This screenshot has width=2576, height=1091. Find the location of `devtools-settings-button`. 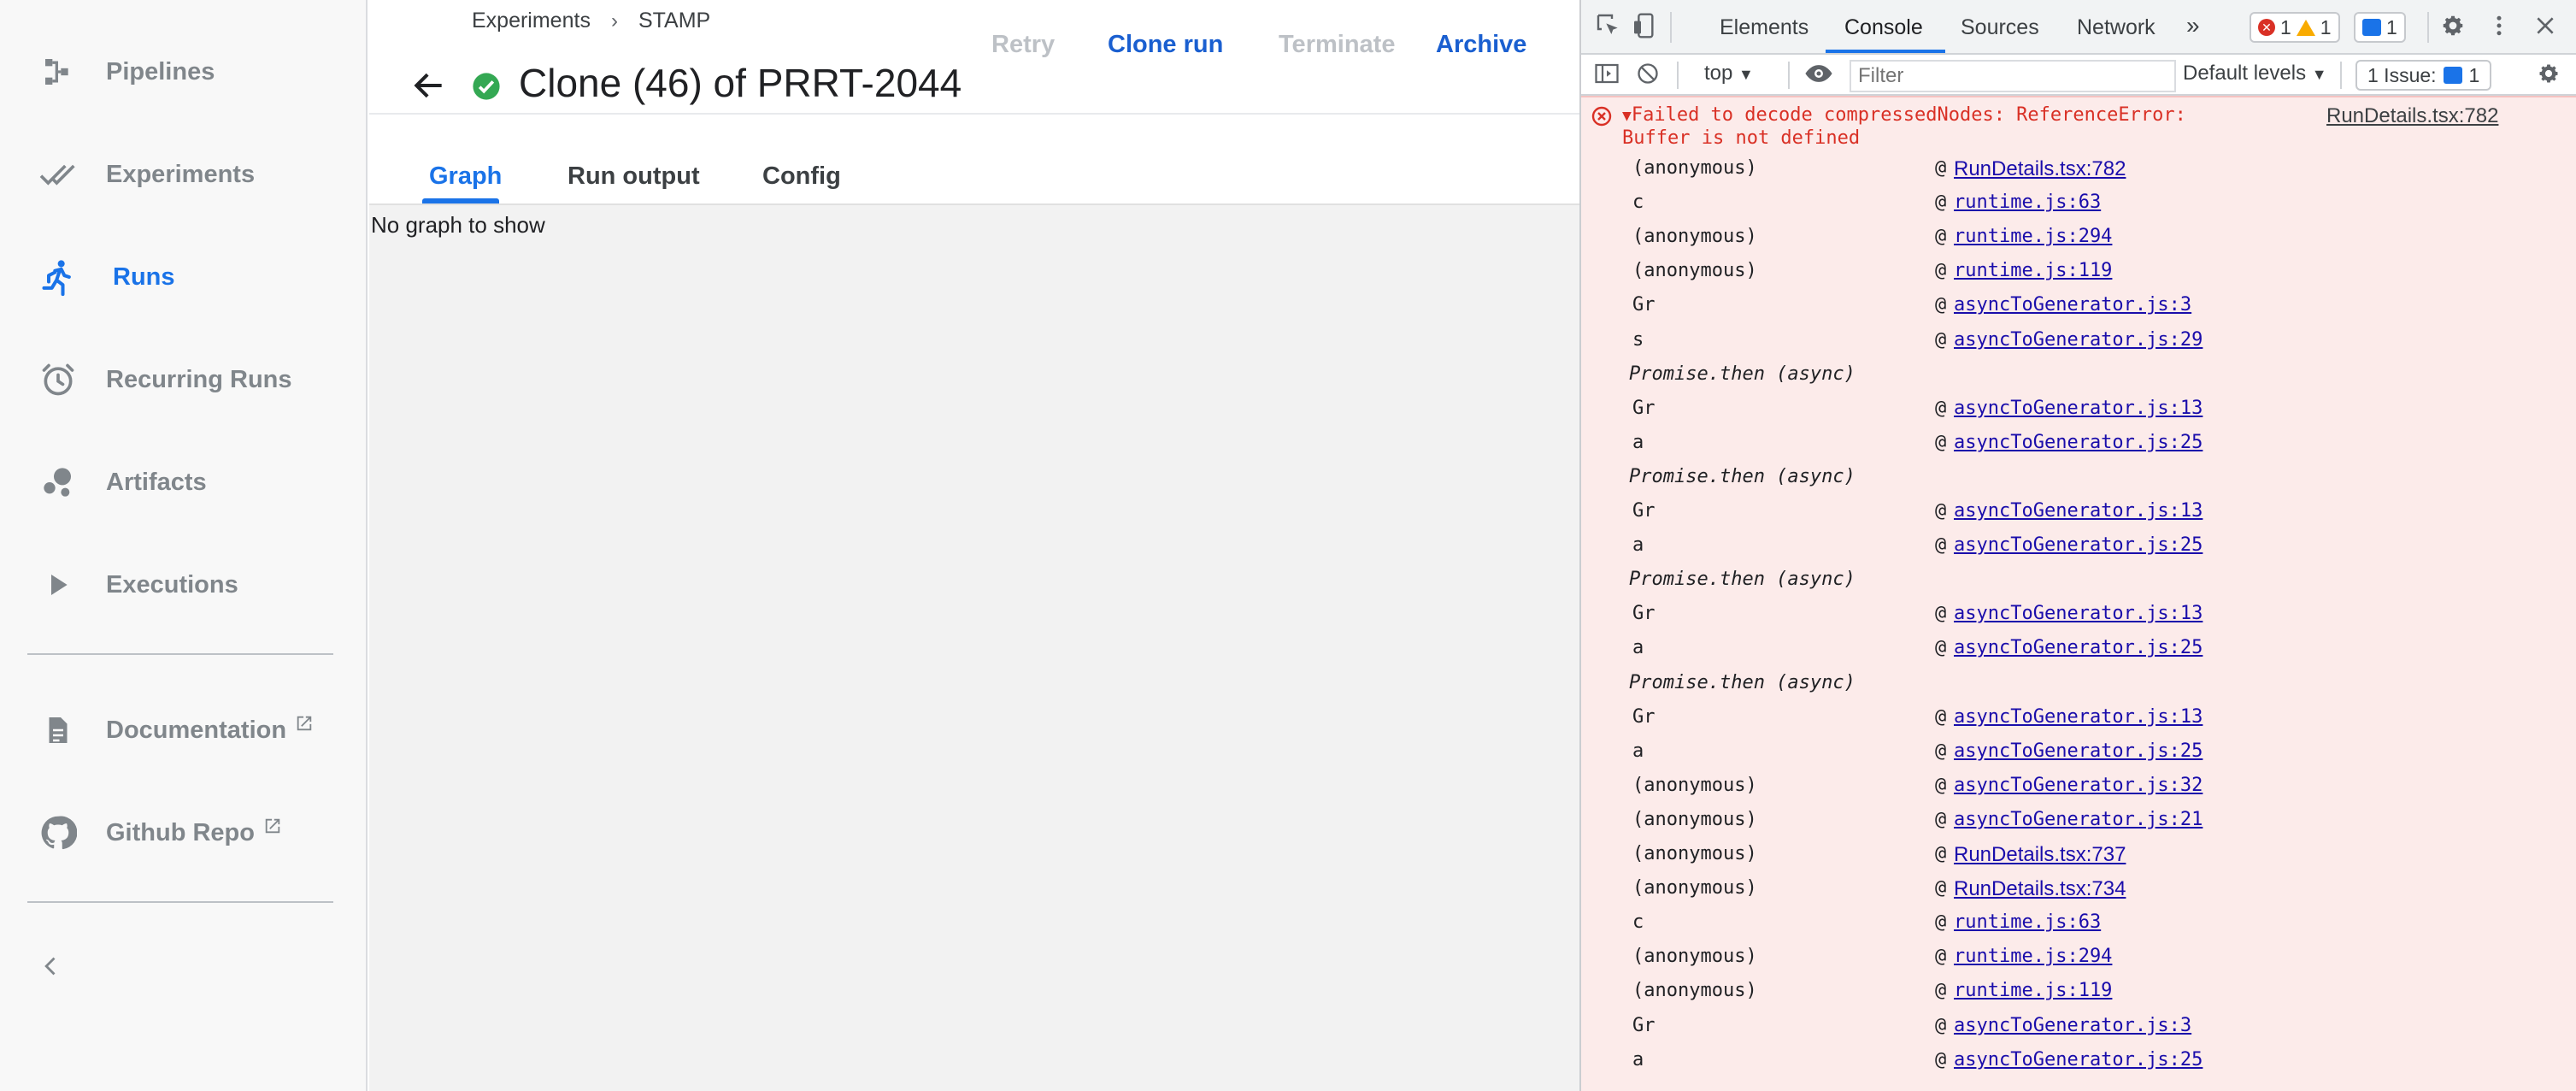

devtools-settings-button is located at coordinates (2453, 27).